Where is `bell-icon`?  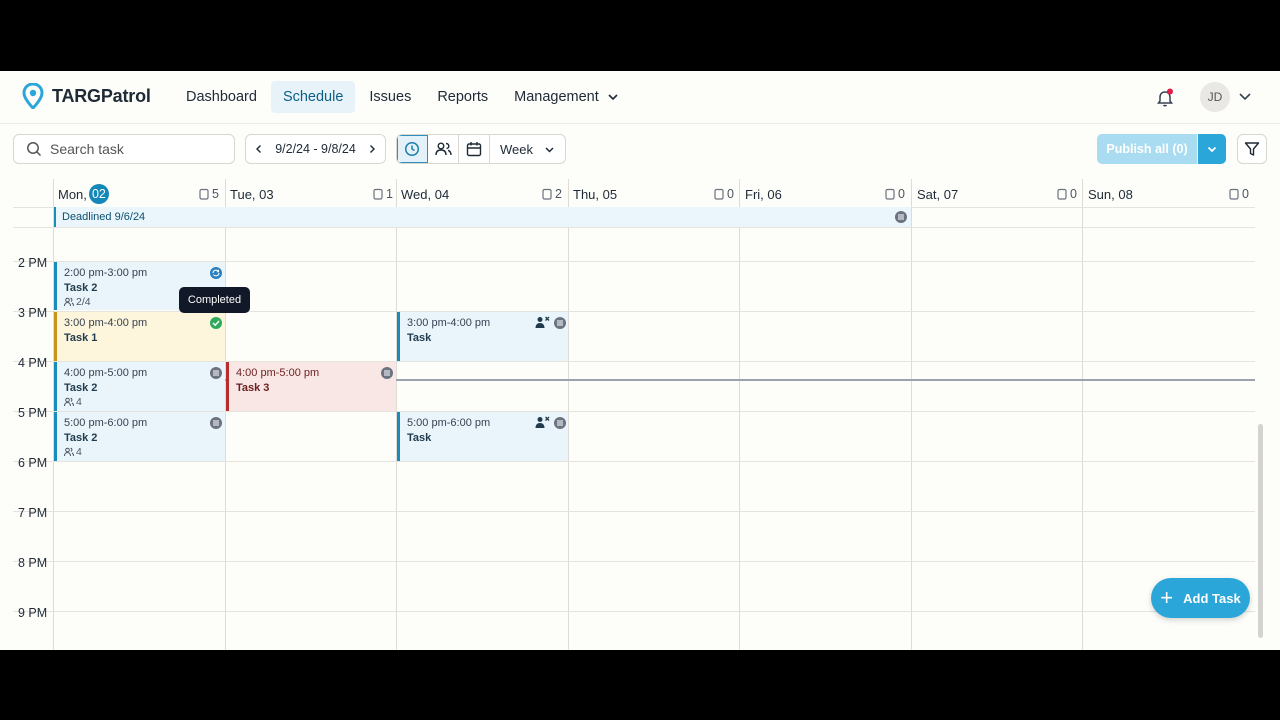
bell-icon is located at coordinates (1165, 97).